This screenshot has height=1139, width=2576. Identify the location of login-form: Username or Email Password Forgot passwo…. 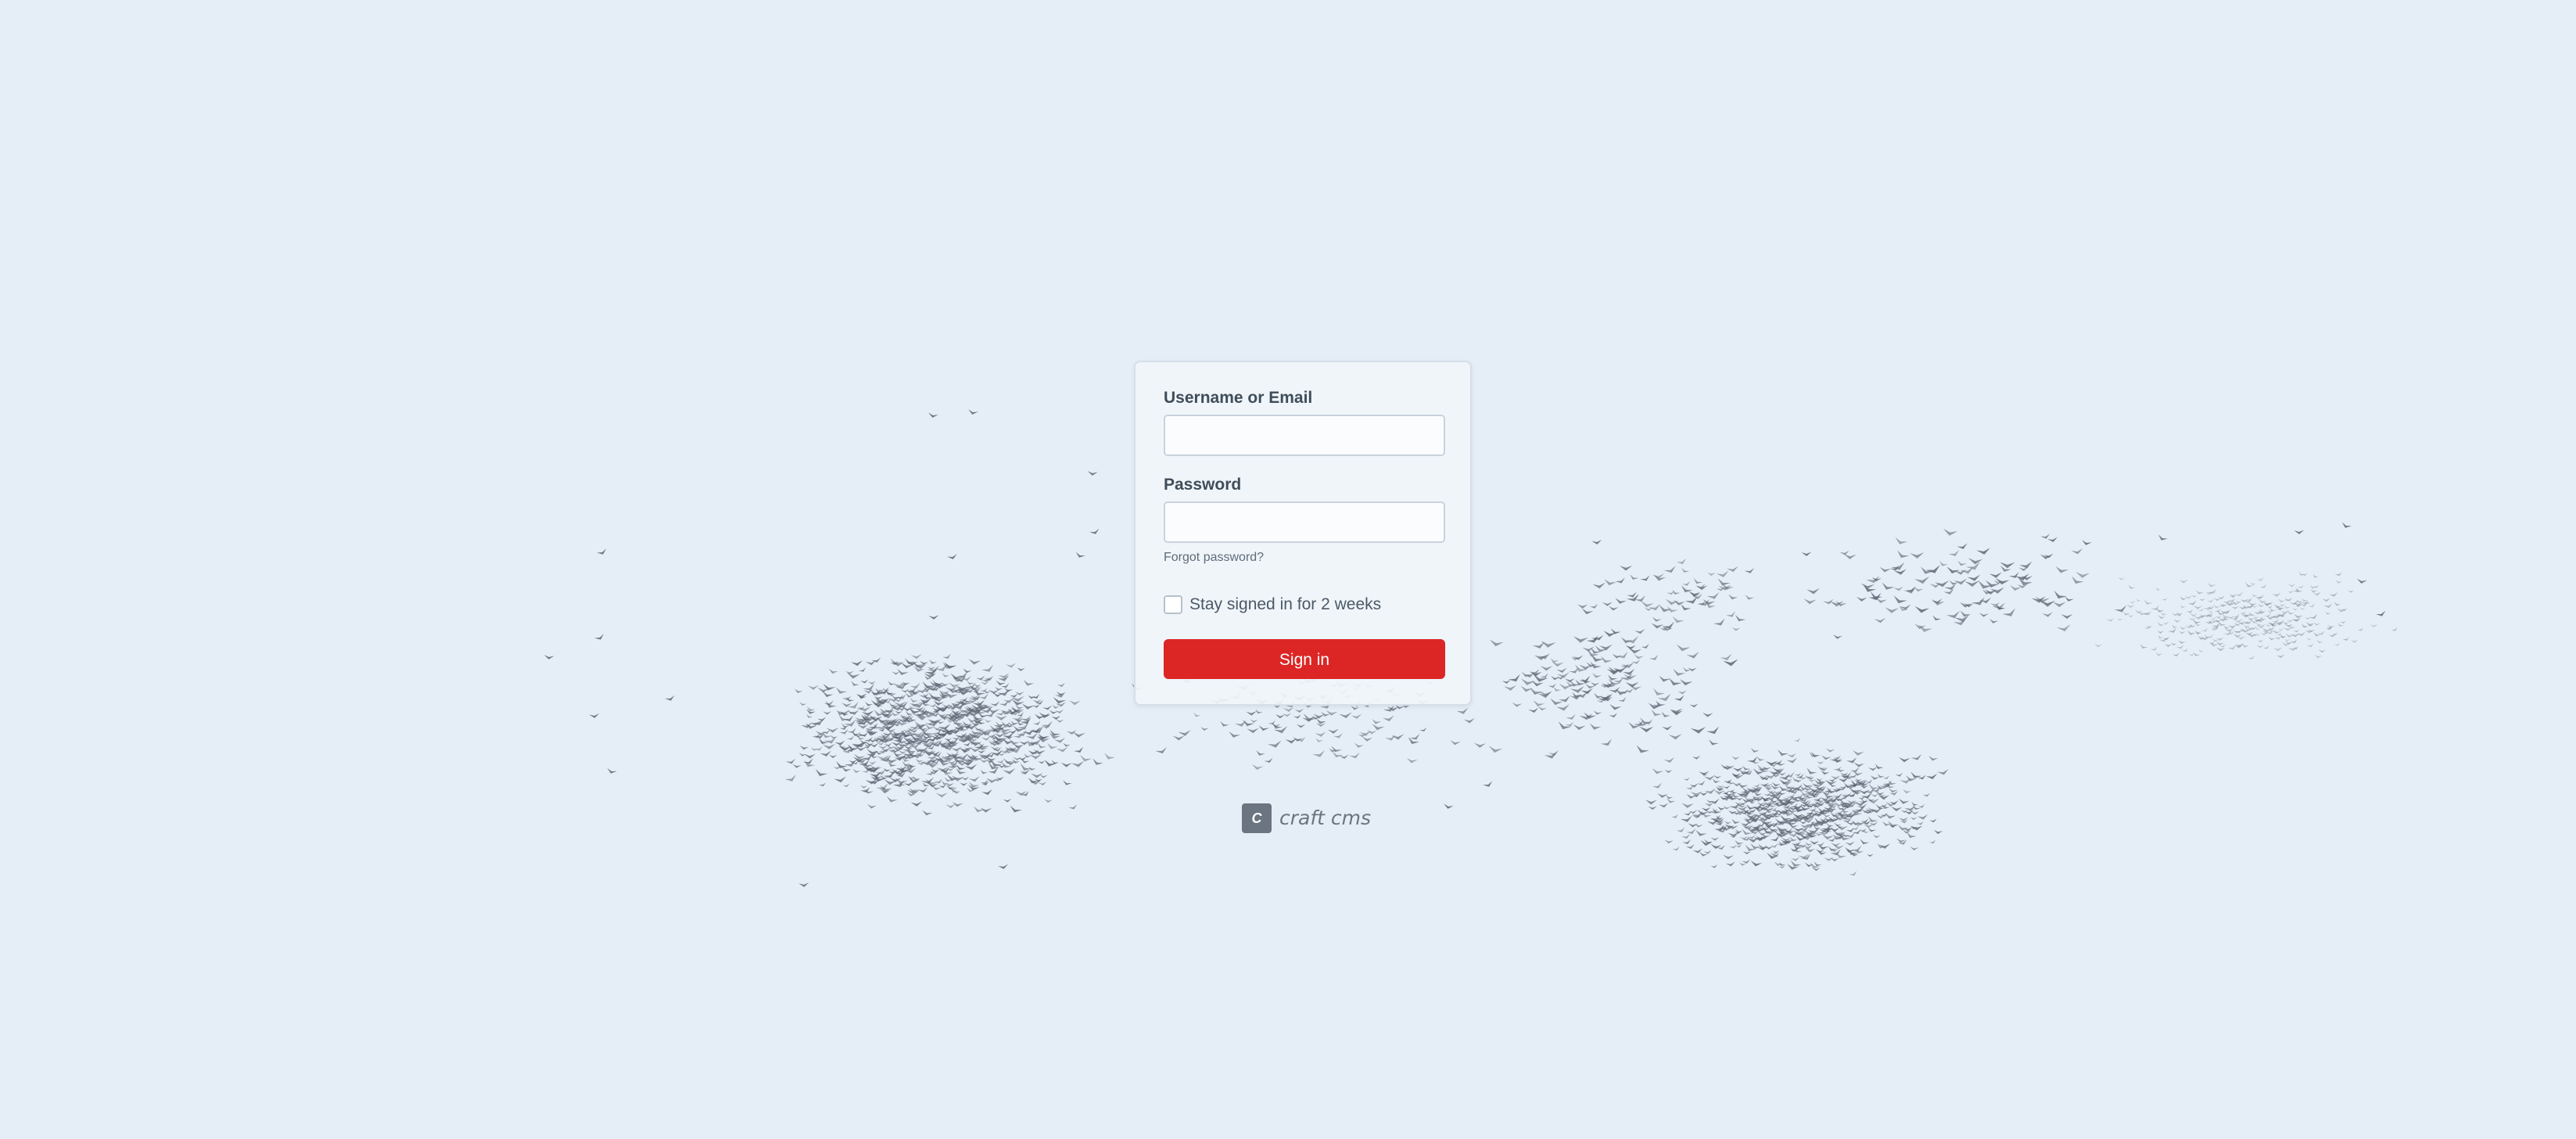
(1303, 534).